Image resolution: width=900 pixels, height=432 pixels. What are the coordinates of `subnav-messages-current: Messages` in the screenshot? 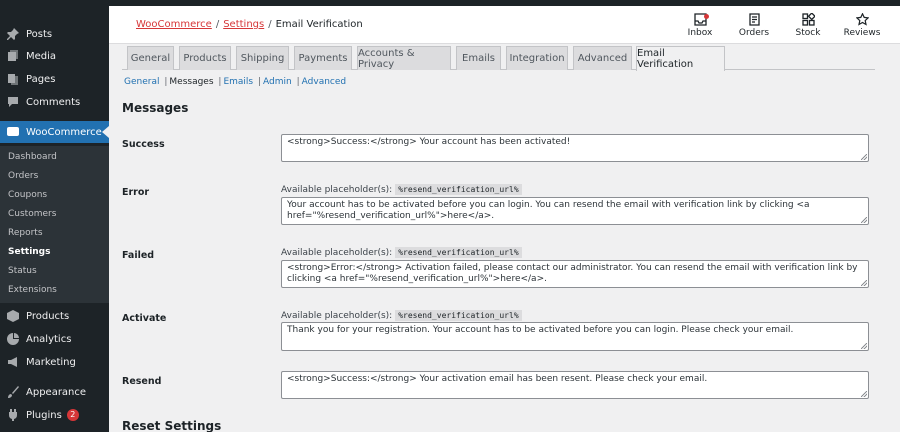 It's located at (191, 82).